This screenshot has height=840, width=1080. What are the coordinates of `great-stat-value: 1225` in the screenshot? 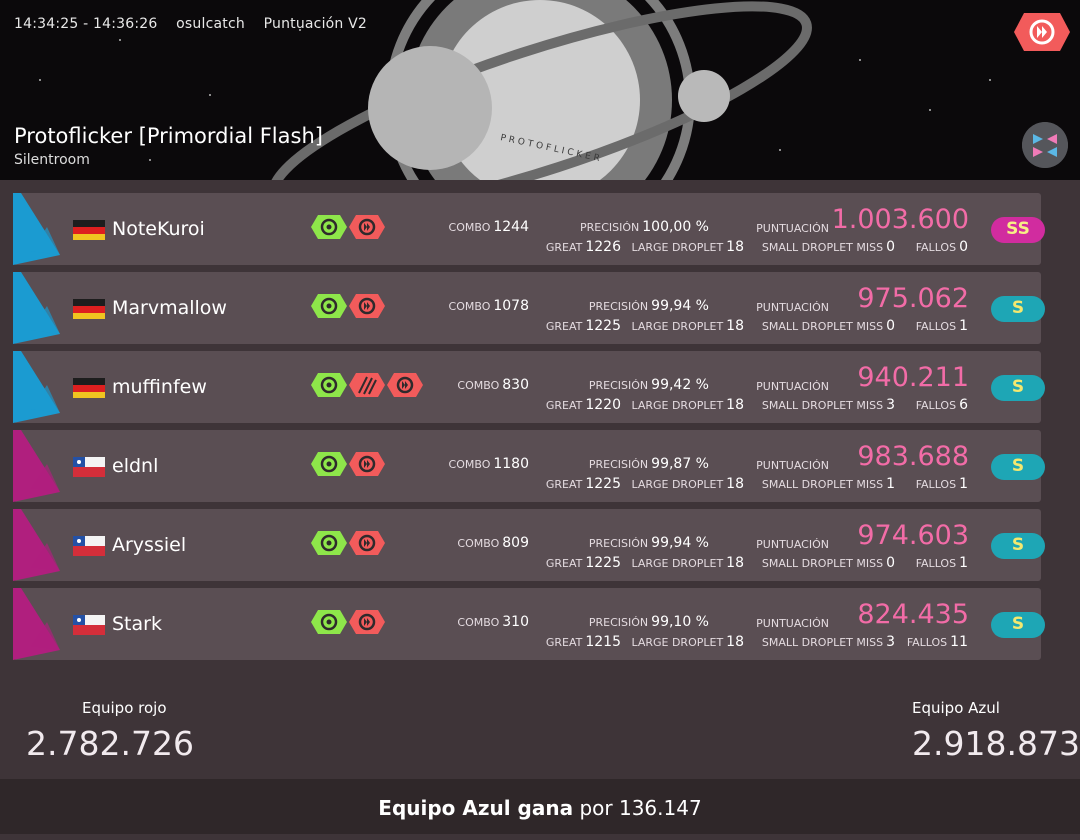 It's located at (603, 563).